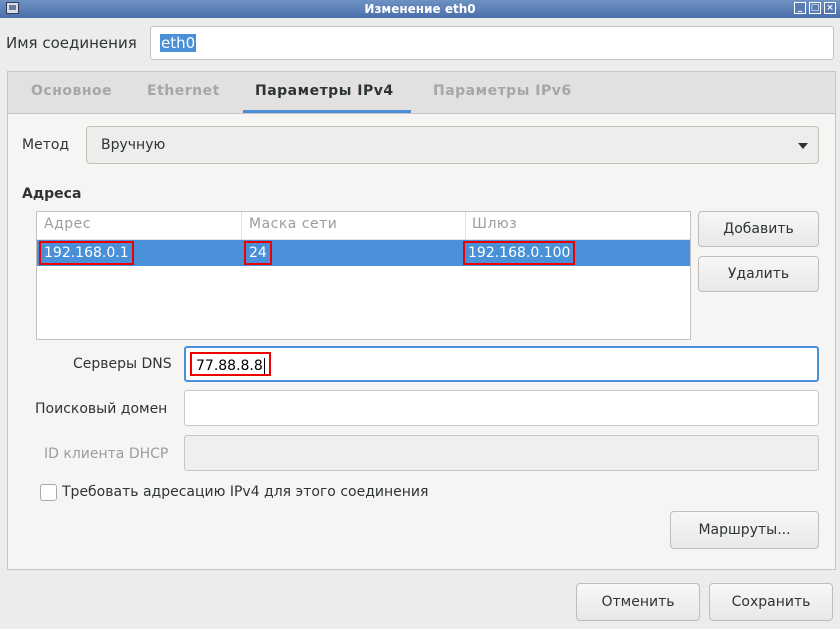 Image resolution: width=840 pixels, height=629 pixels. I want to click on search-domain-label: Поисковый домен, so click(101, 409).